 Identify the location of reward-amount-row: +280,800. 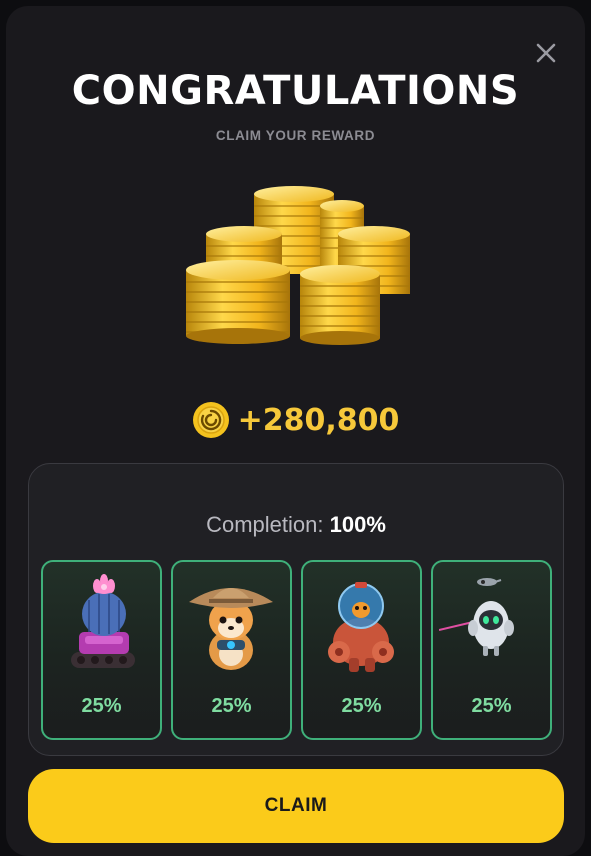
(295, 420).